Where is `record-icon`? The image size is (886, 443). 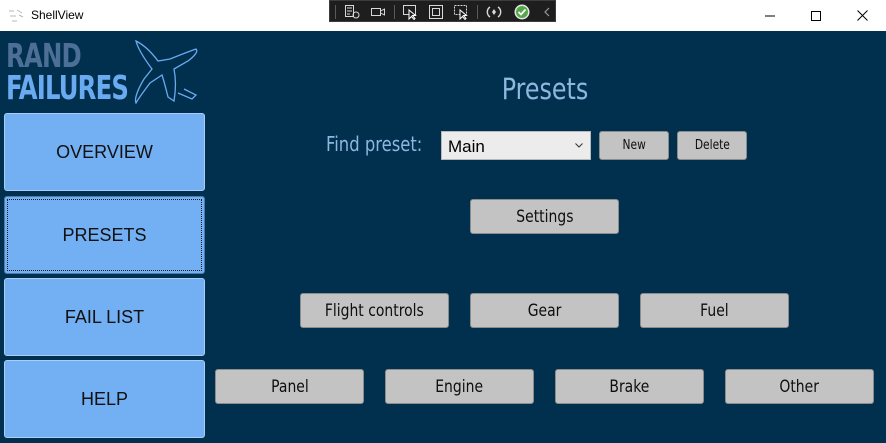
record-icon is located at coordinates (378, 12).